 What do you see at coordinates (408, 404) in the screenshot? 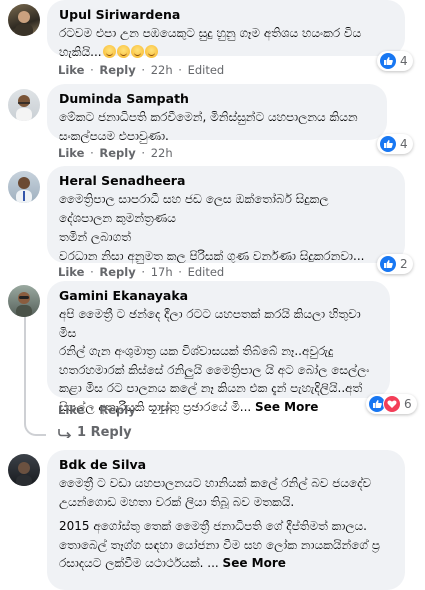
I see `reaction-count: 6` at bounding box center [408, 404].